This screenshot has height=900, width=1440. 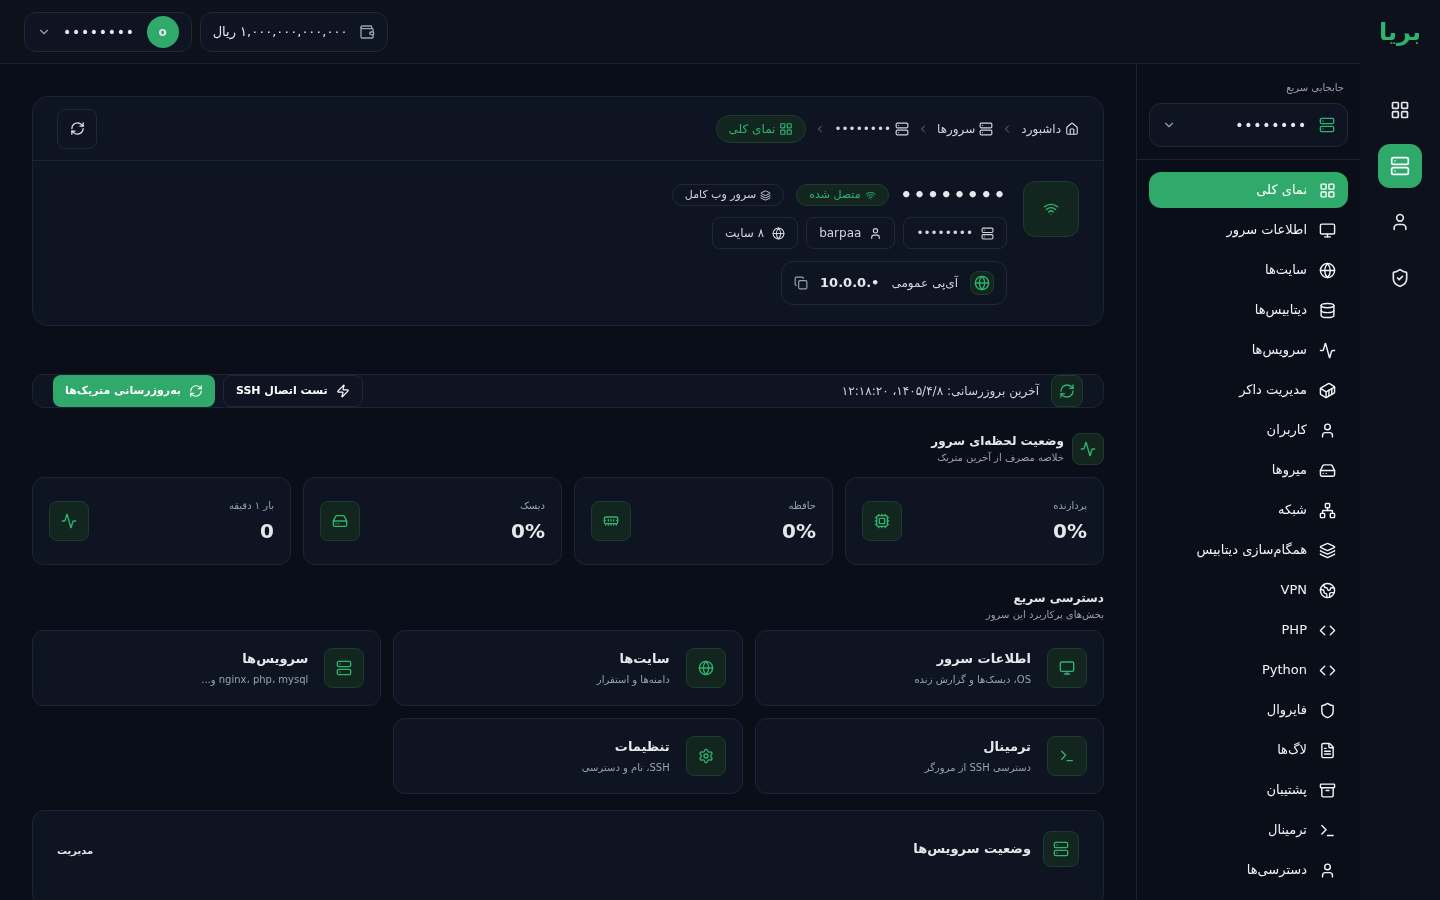 I want to click on sidebar-item: همگام‌سازی دیتابیس, so click(x=1248, y=550).